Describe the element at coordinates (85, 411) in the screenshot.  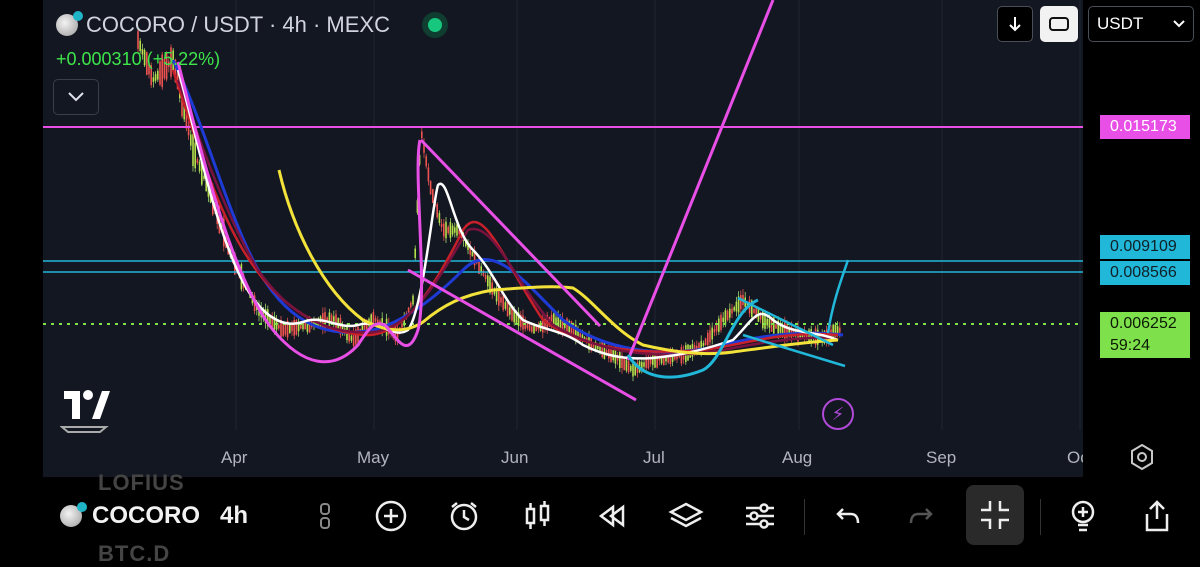
I see `tradingview-logo-icon` at that location.